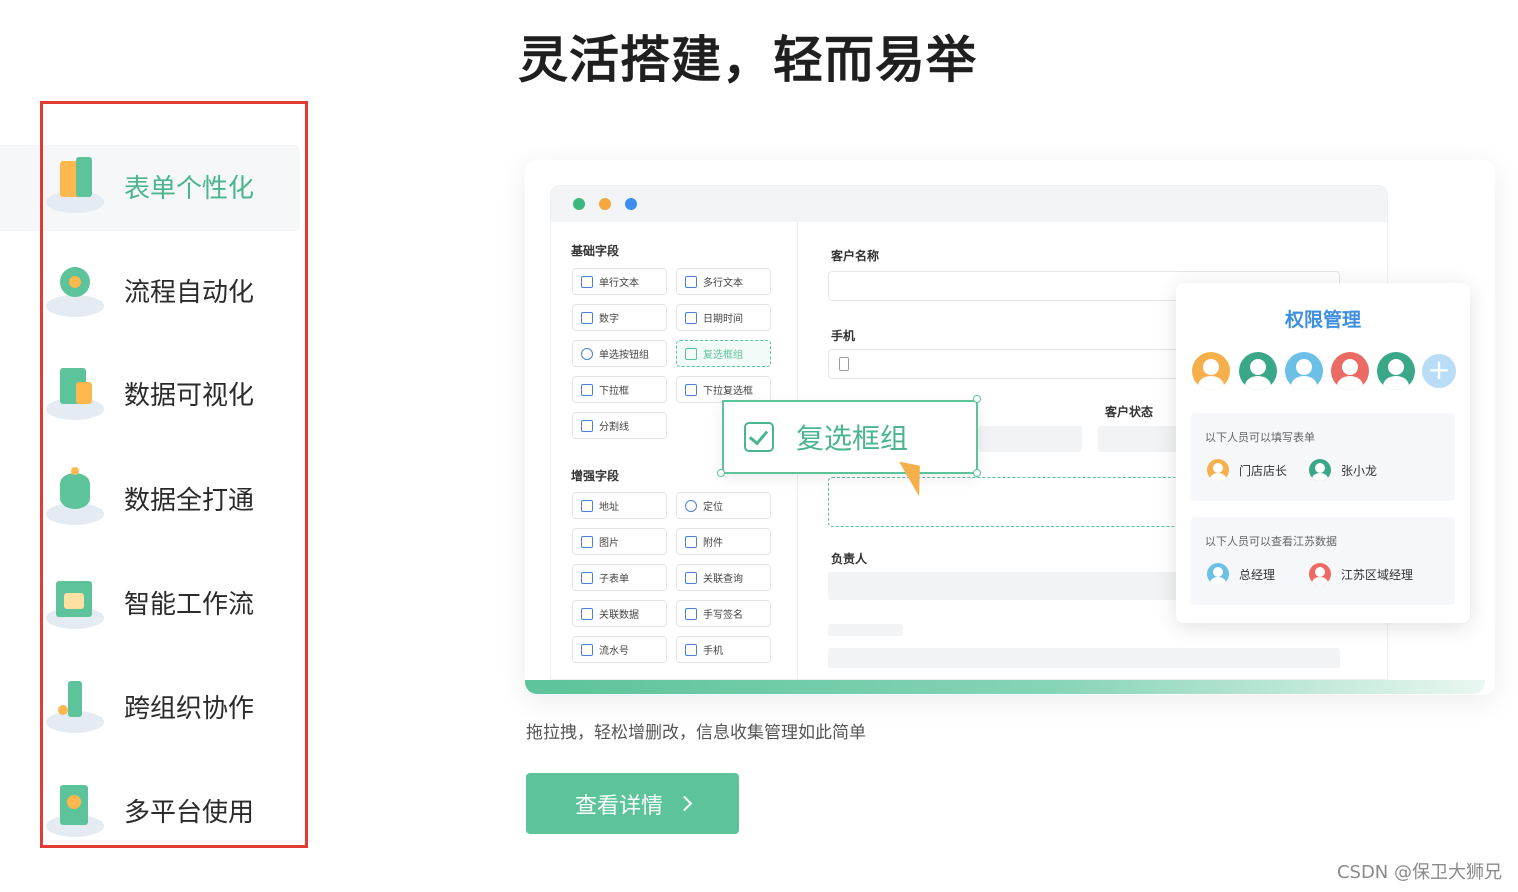  What do you see at coordinates (619, 353) in the screenshot?
I see `field-chip: 单选按钮组` at bounding box center [619, 353].